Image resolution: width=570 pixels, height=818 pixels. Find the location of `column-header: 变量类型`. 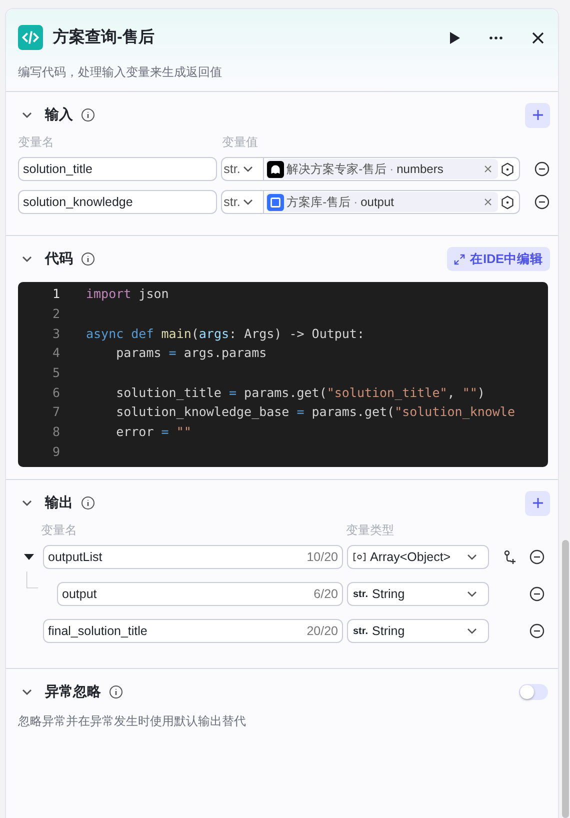

column-header: 变量类型 is located at coordinates (370, 530).